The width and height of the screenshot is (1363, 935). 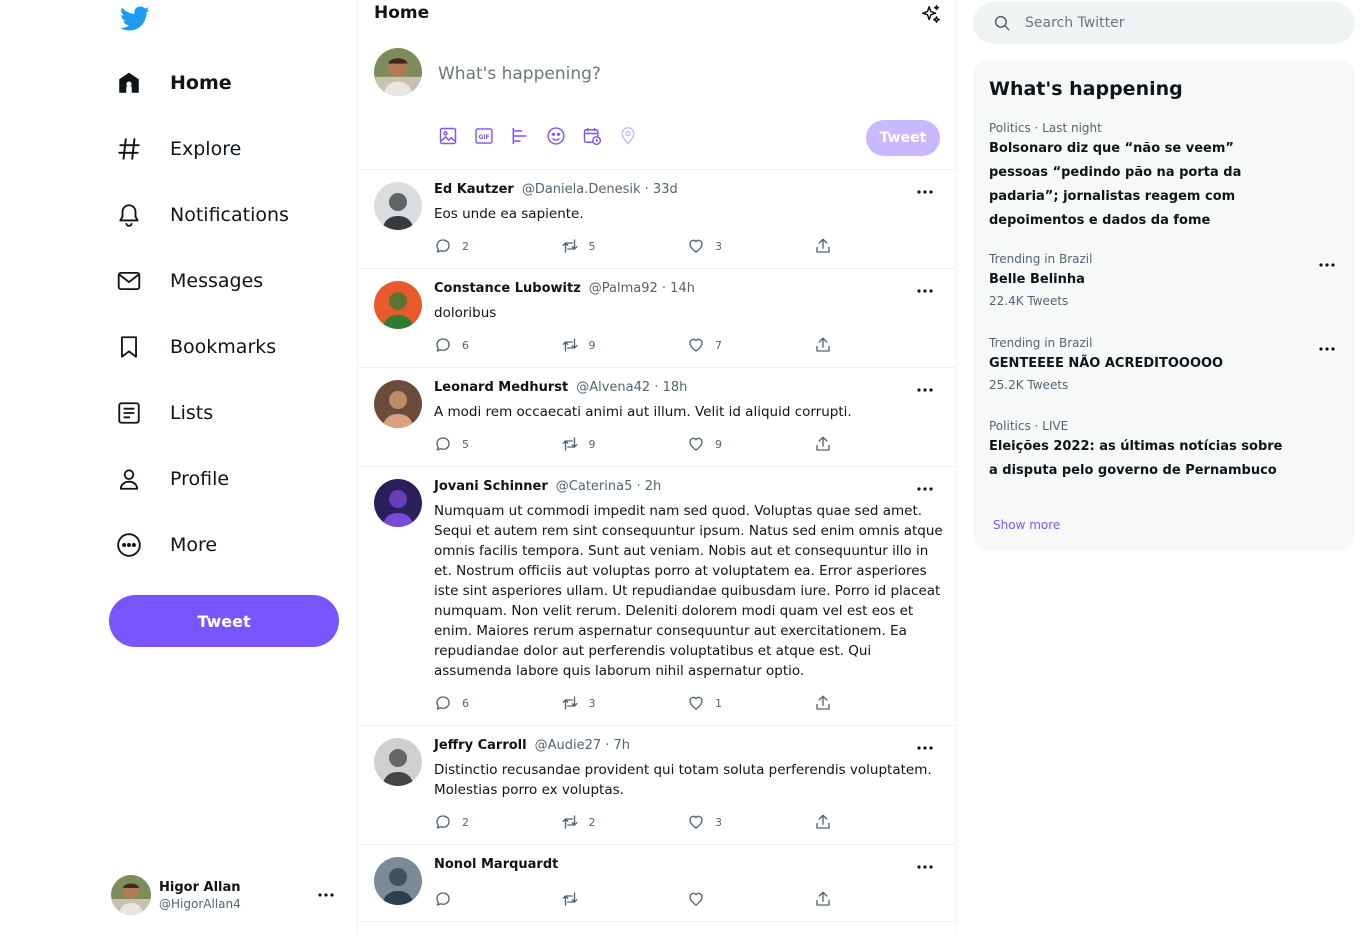 What do you see at coordinates (224, 621) in the screenshot?
I see `tweet-button: Tweet` at bounding box center [224, 621].